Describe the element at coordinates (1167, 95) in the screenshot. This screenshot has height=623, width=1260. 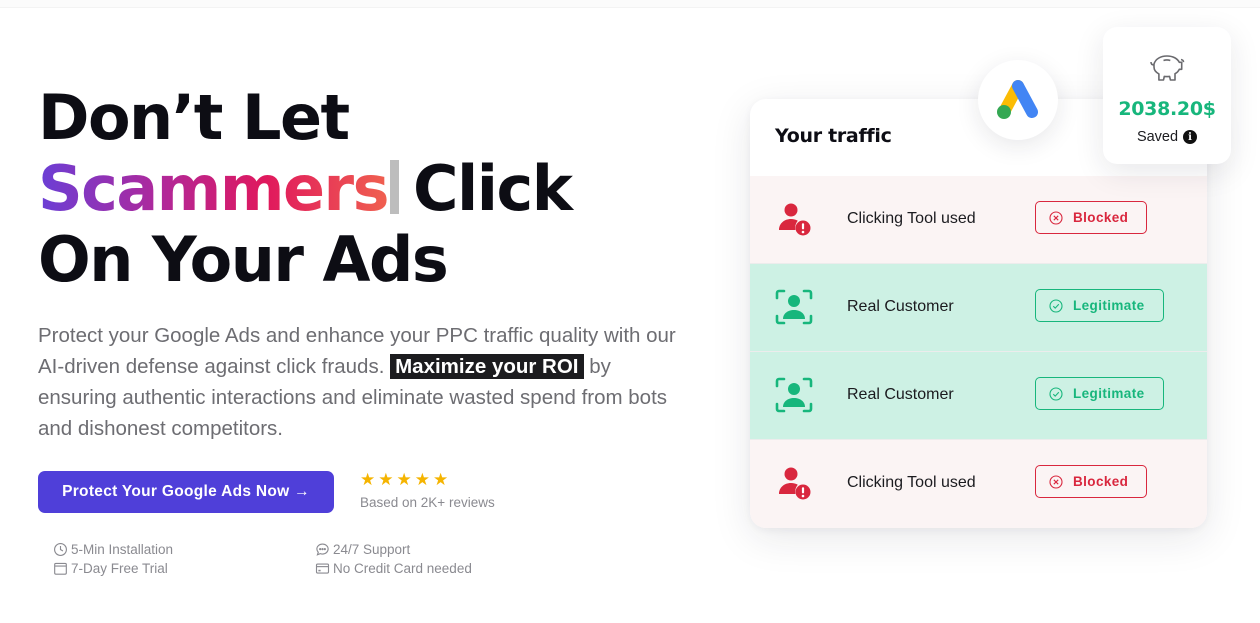
I see `saved-card: 2038.20$ Saved i` at that location.